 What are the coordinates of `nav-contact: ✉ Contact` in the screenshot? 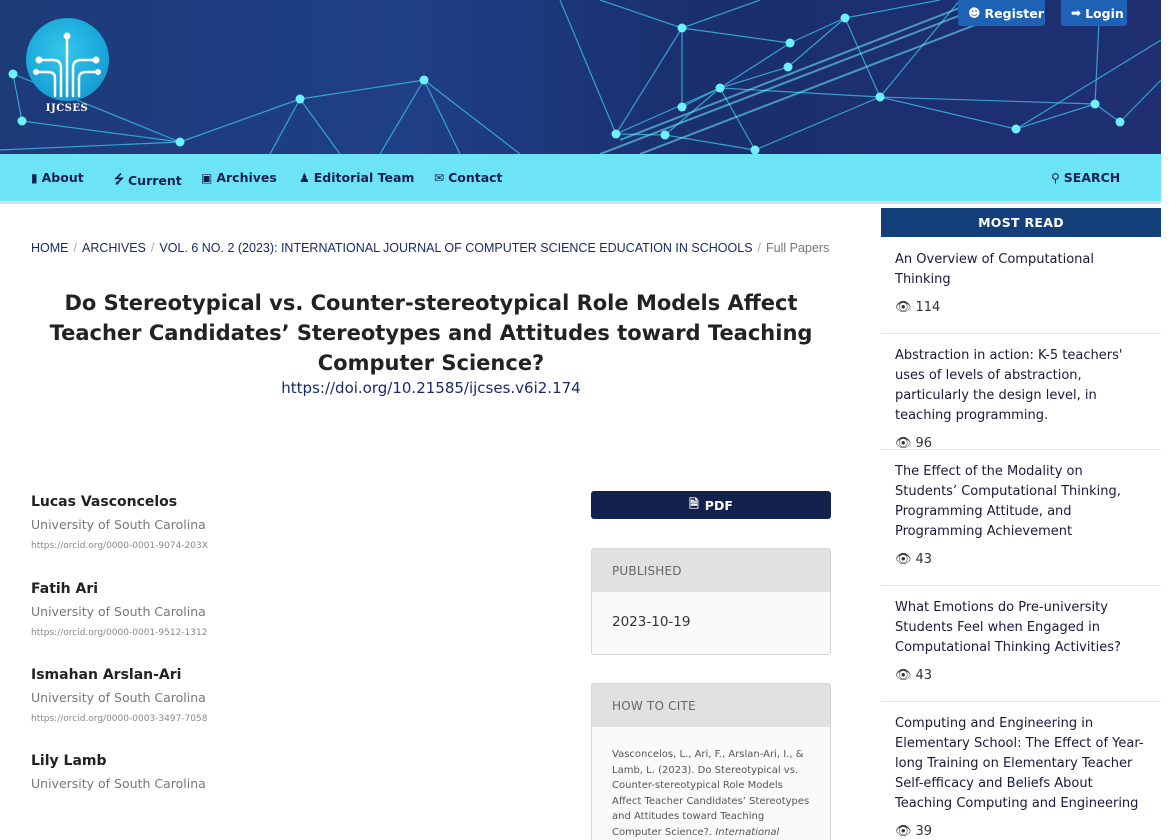 It's located at (468, 177).